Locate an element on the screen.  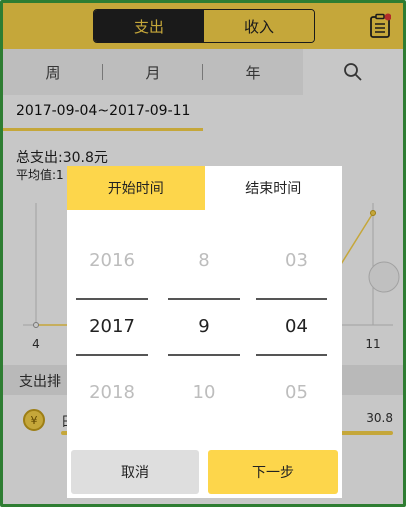
day-rule-bottom is located at coordinates (291, 355).